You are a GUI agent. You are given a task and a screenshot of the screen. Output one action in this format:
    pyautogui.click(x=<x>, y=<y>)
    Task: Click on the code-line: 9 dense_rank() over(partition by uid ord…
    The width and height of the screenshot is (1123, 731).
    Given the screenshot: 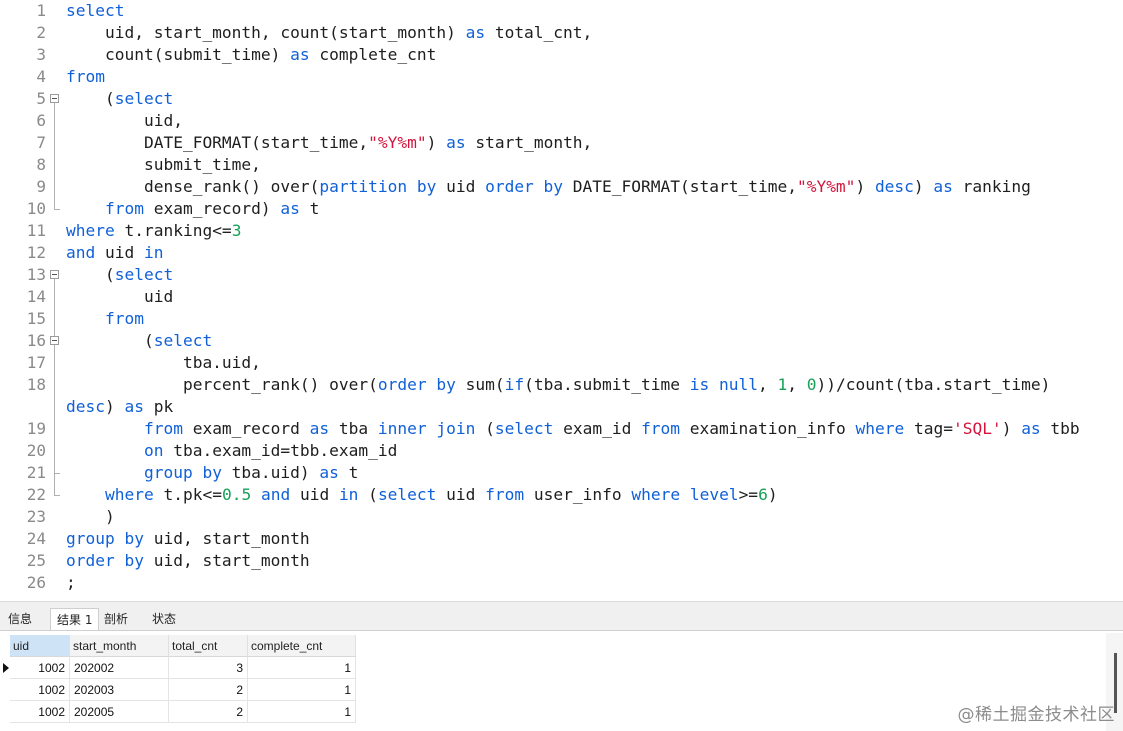 What is the action you would take?
    pyautogui.click(x=561, y=187)
    